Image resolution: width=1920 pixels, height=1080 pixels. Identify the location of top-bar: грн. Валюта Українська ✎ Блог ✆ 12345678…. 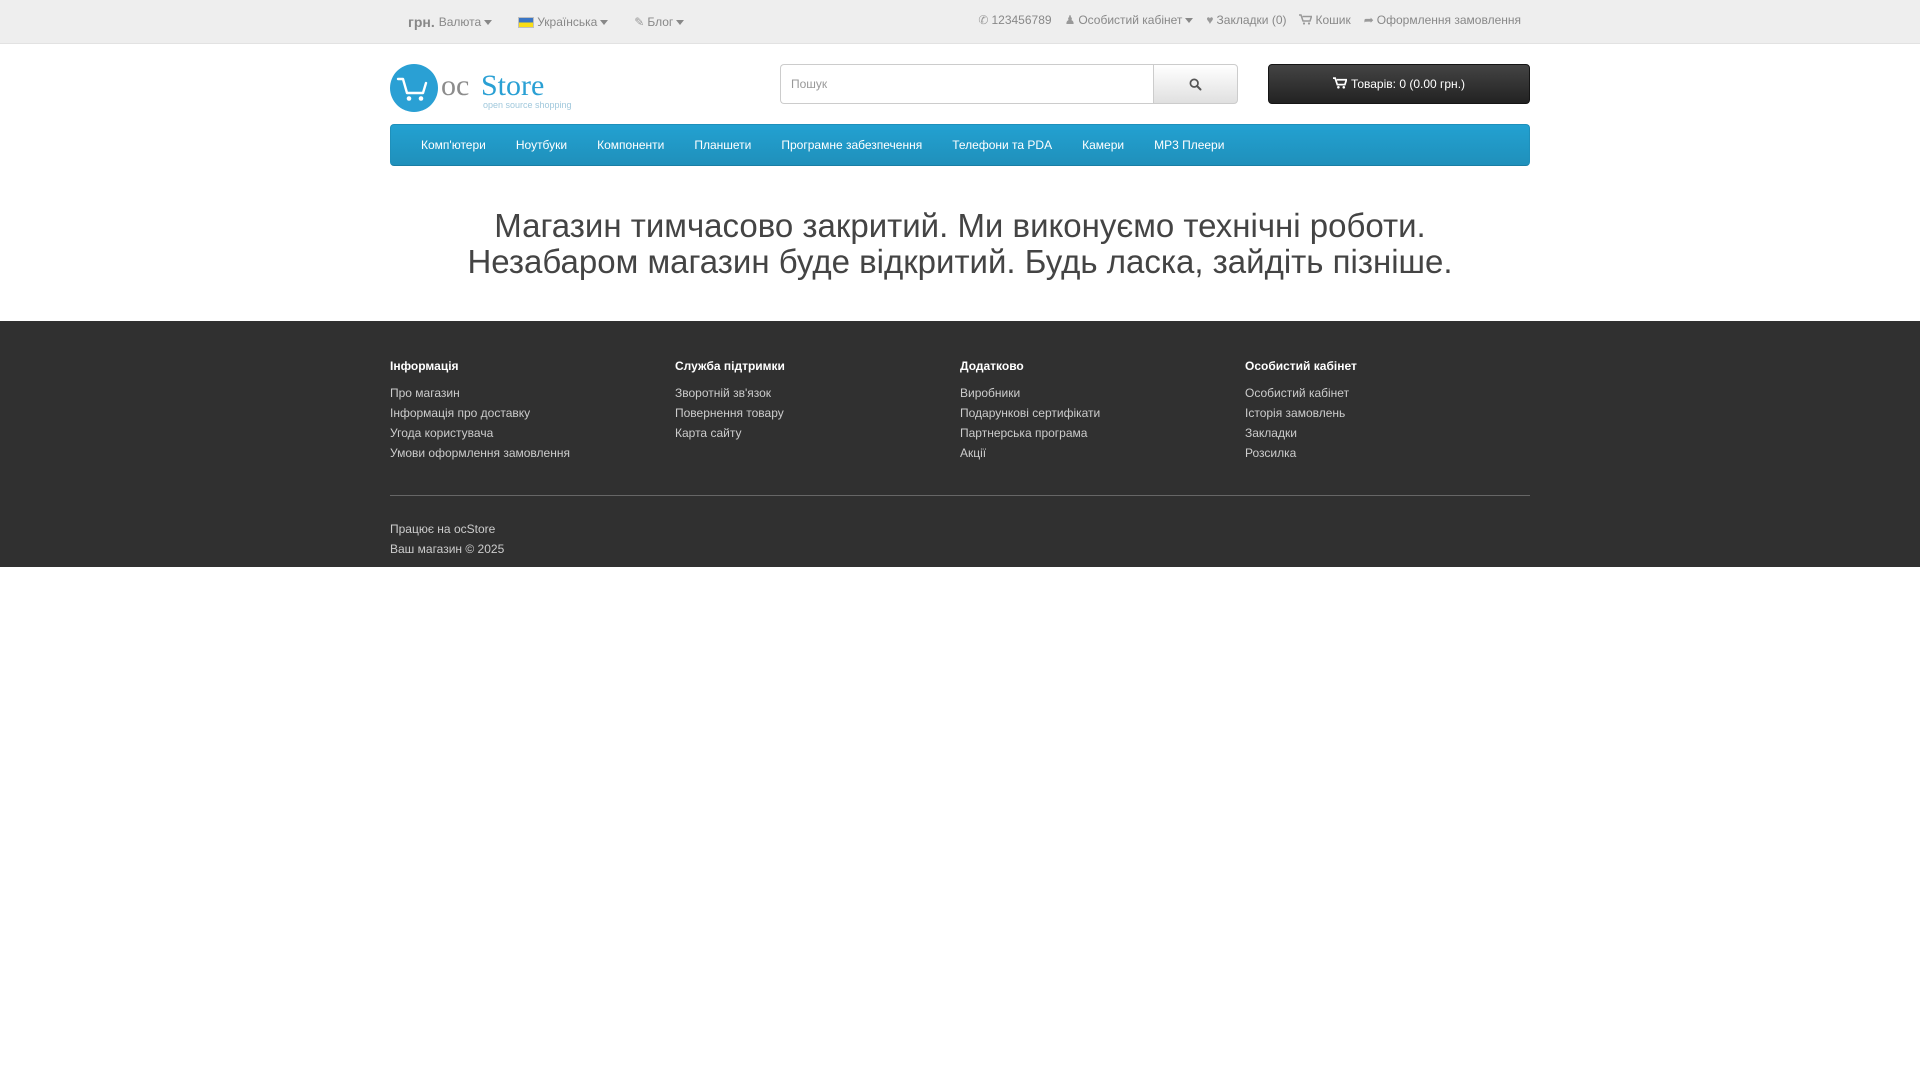
(960, 22).